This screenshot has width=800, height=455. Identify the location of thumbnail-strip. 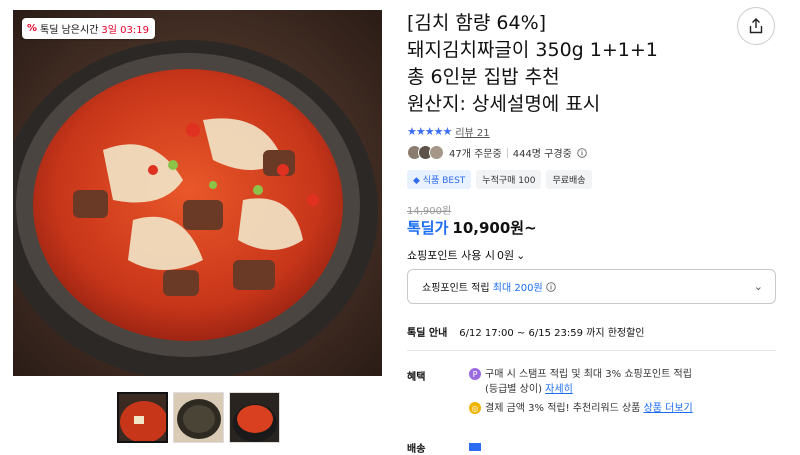
(198, 417).